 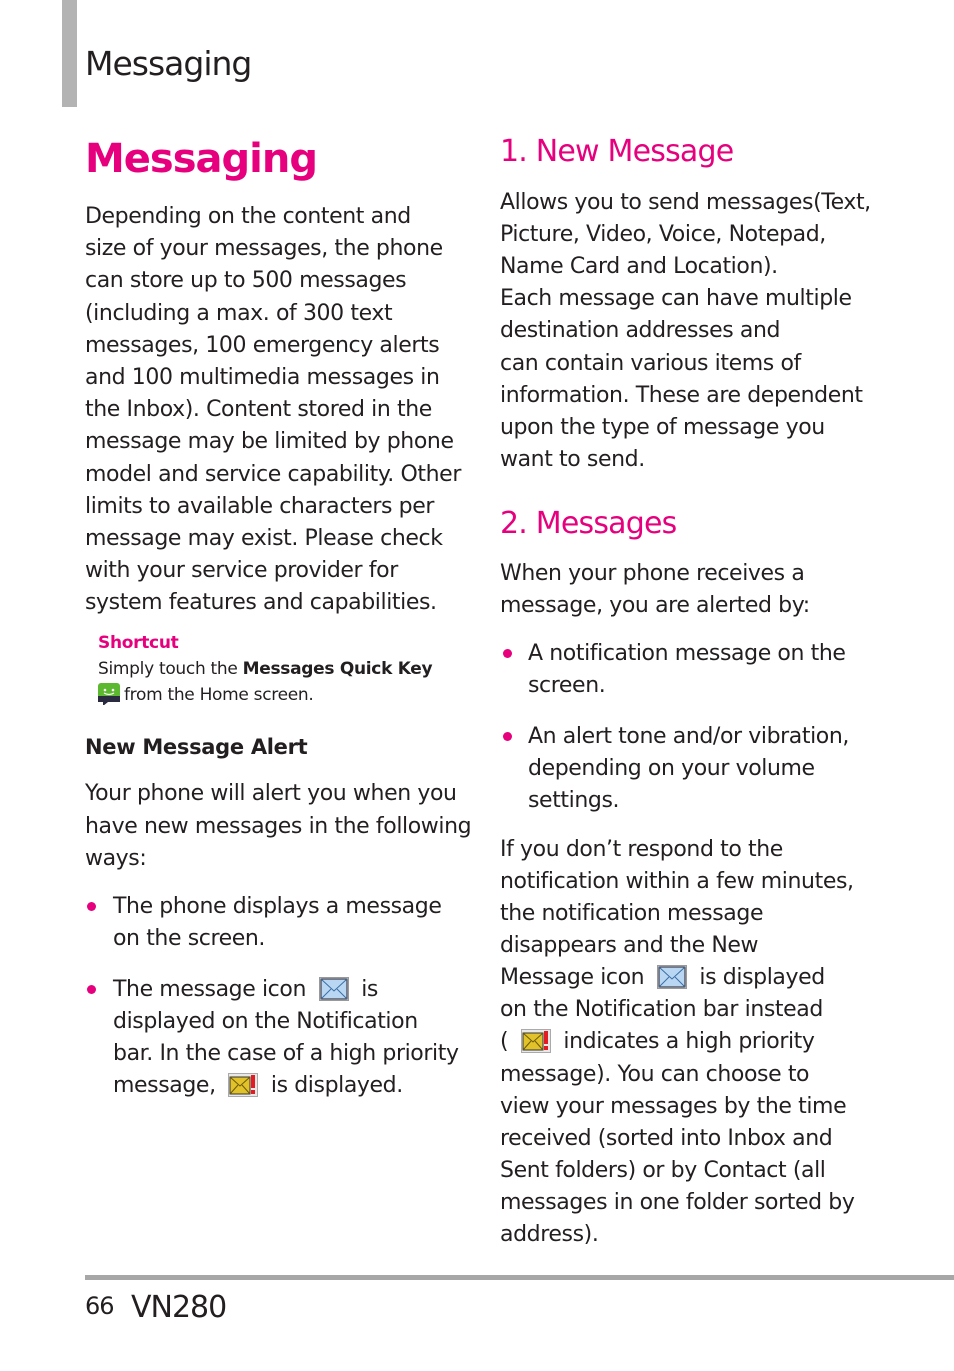 I want to click on text-line: have new messages in the following, so click(x=278, y=826).